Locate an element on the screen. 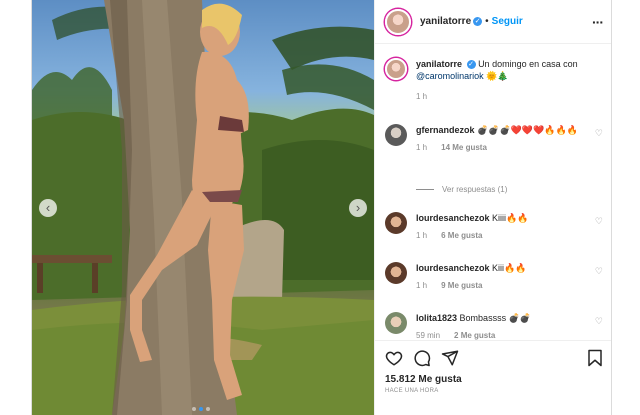 This screenshot has height=415, width=640. header-username: yanilatorre is located at coordinates (445, 21).